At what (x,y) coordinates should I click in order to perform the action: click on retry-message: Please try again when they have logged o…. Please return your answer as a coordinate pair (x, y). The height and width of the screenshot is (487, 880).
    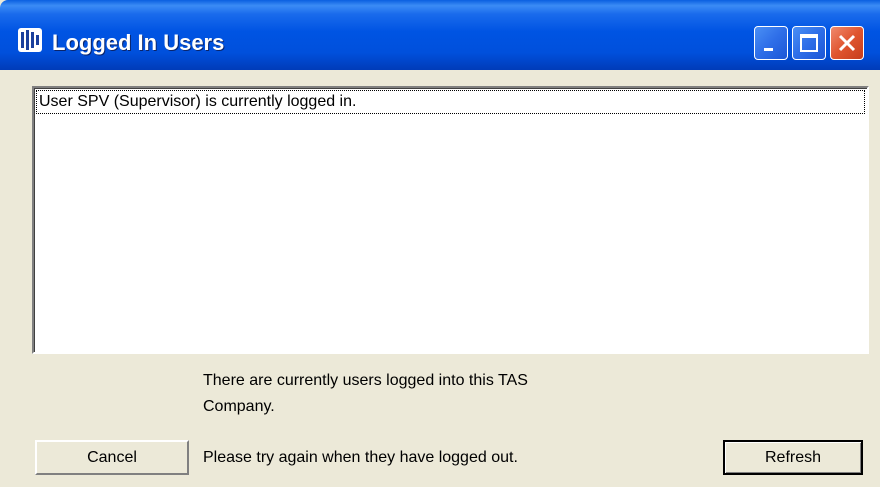
    Looking at the image, I should click on (360, 457).